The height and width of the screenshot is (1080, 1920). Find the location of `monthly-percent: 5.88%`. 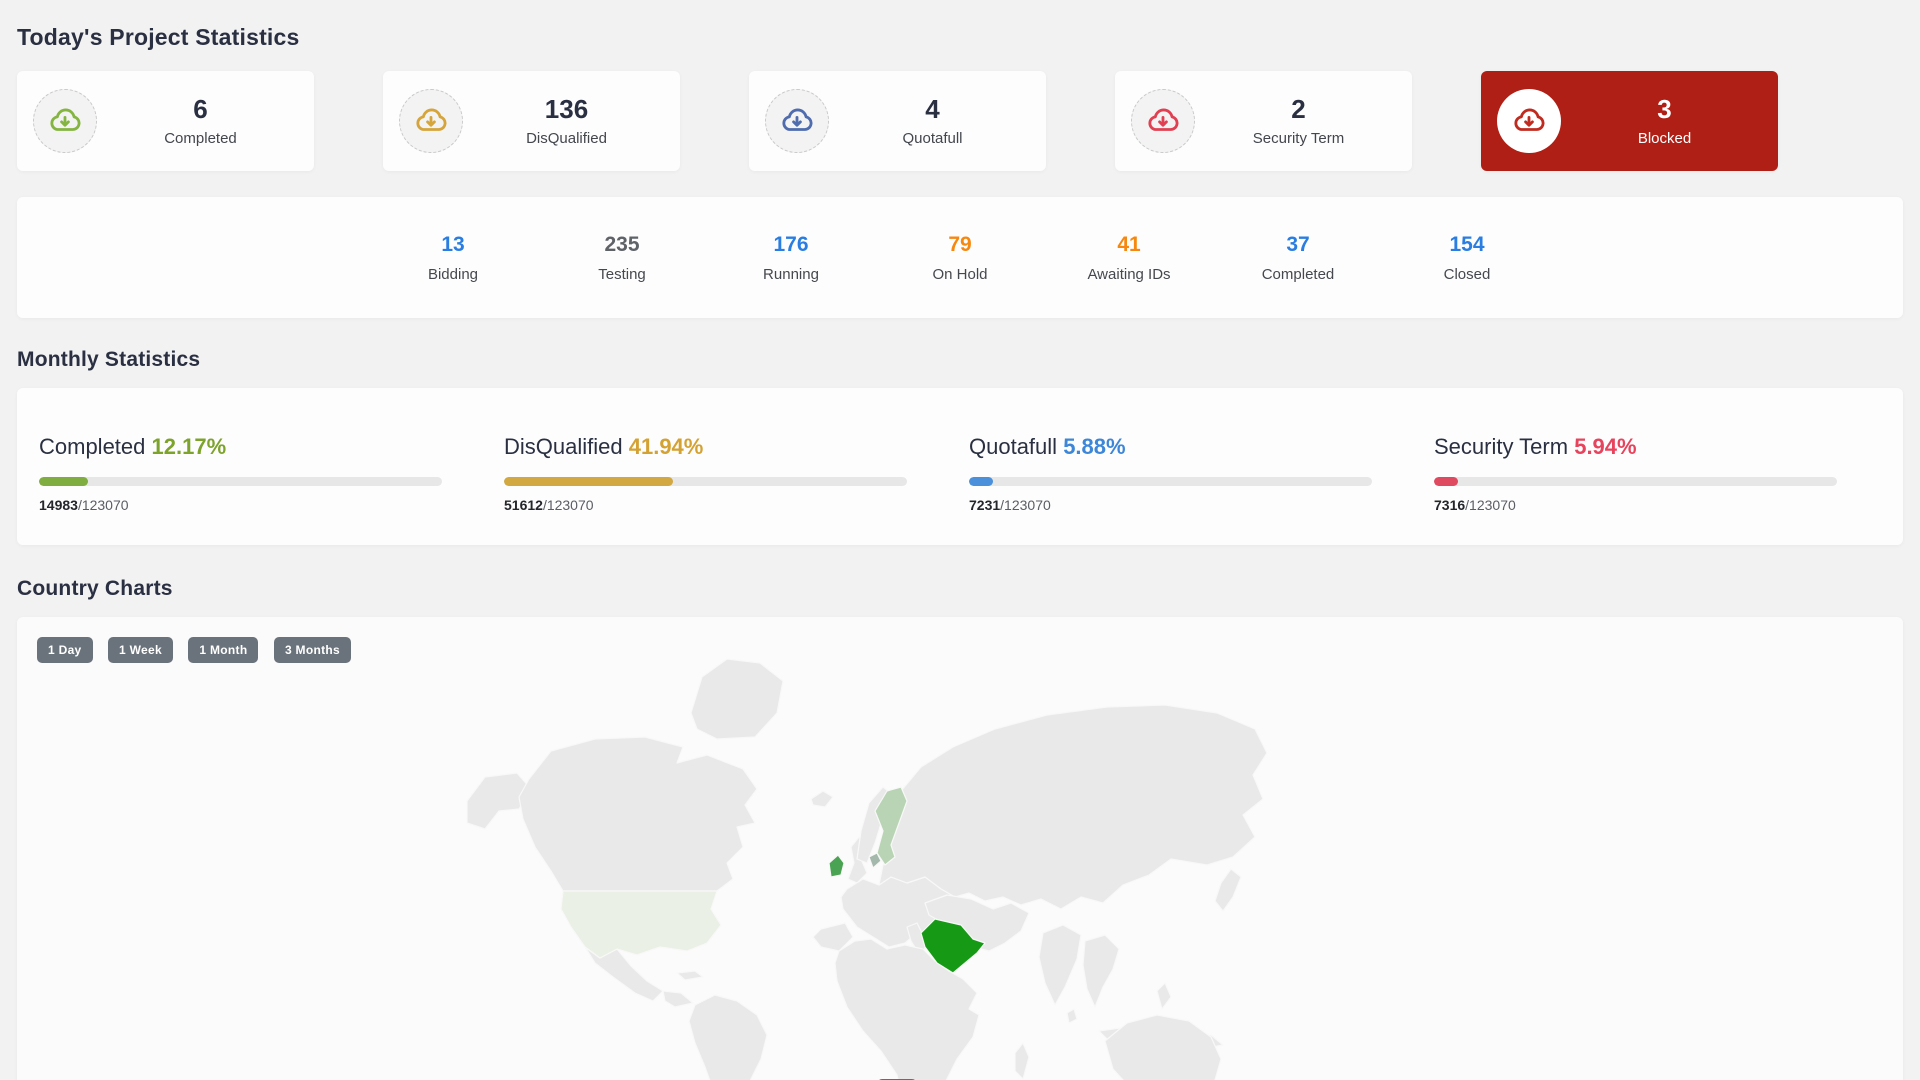

monthly-percent: 5.88% is located at coordinates (1094, 446).